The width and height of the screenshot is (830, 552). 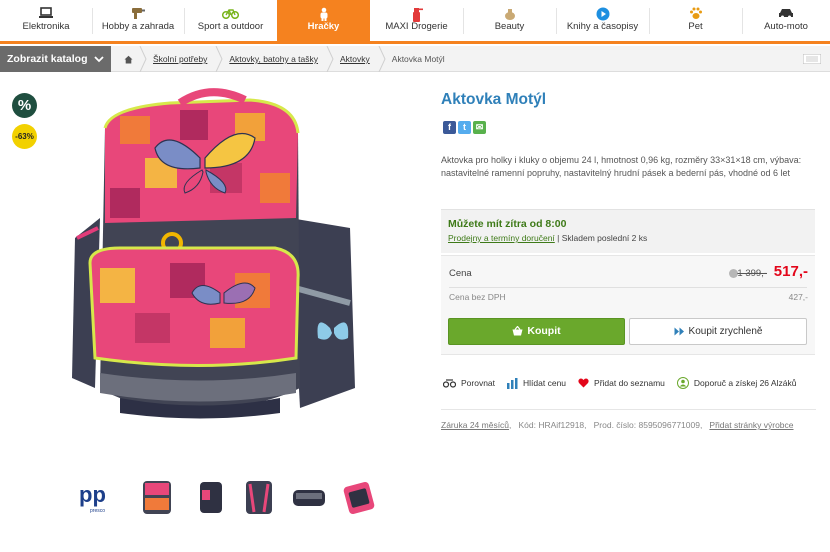 I want to click on current-price: 517,-, so click(x=790, y=271).